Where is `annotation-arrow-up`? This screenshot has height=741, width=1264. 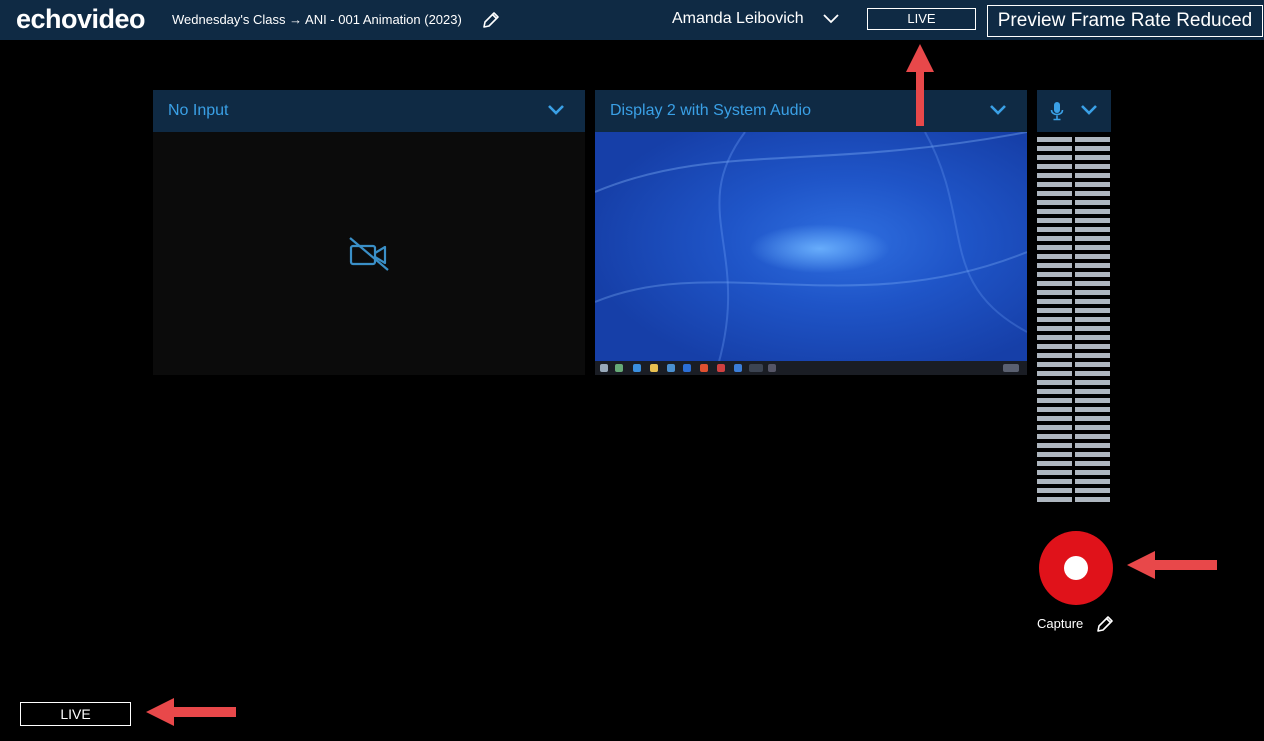
annotation-arrow-up is located at coordinates (920, 85).